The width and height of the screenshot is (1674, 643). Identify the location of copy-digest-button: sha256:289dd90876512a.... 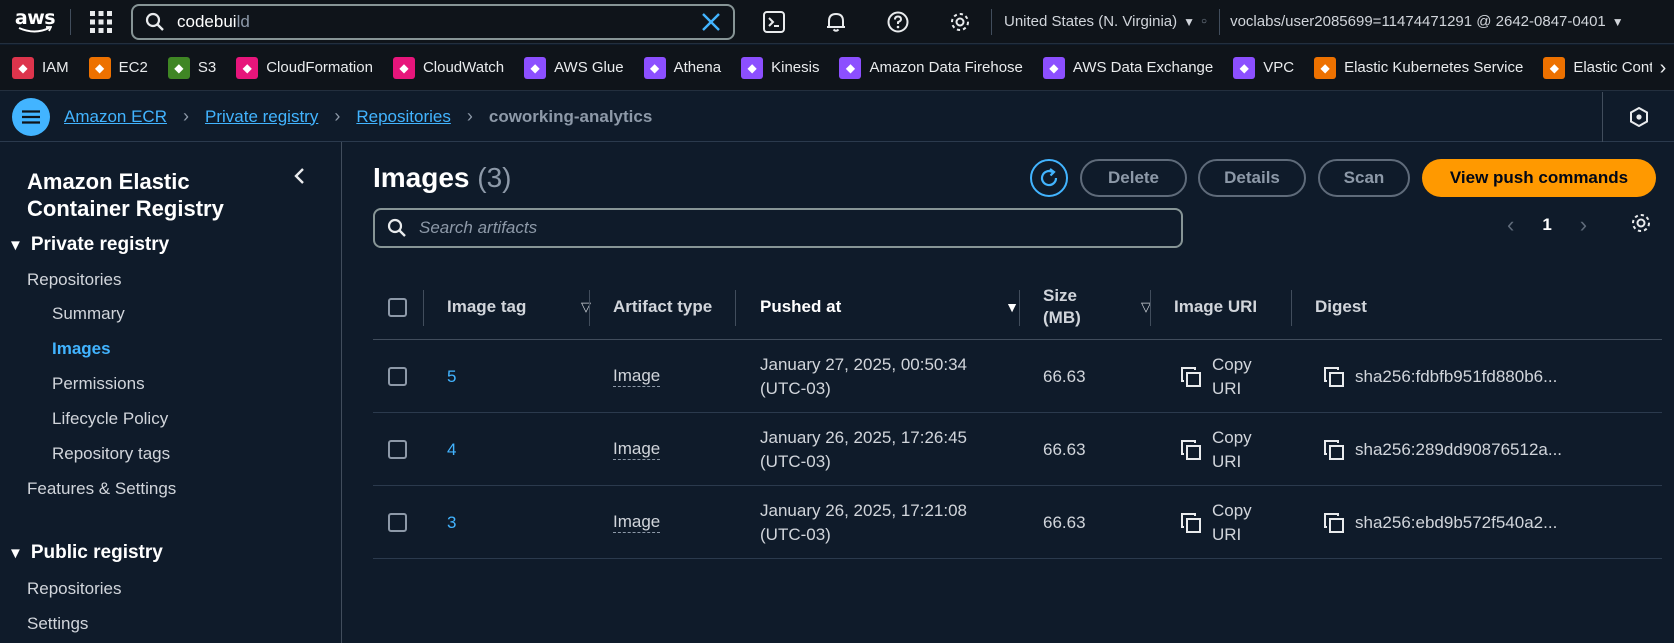
(1442, 449).